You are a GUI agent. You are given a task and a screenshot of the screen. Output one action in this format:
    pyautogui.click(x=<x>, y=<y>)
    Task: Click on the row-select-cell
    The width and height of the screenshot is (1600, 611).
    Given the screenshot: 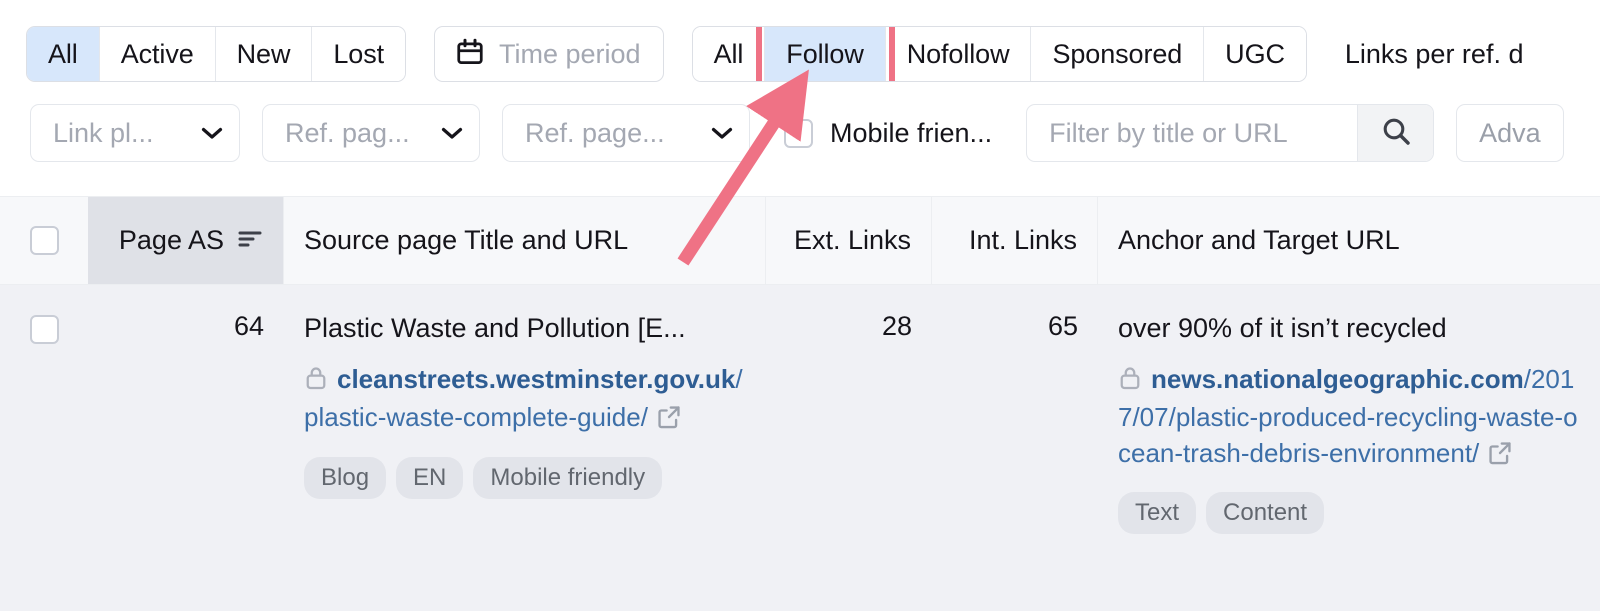 What is the action you would take?
    pyautogui.click(x=44, y=448)
    